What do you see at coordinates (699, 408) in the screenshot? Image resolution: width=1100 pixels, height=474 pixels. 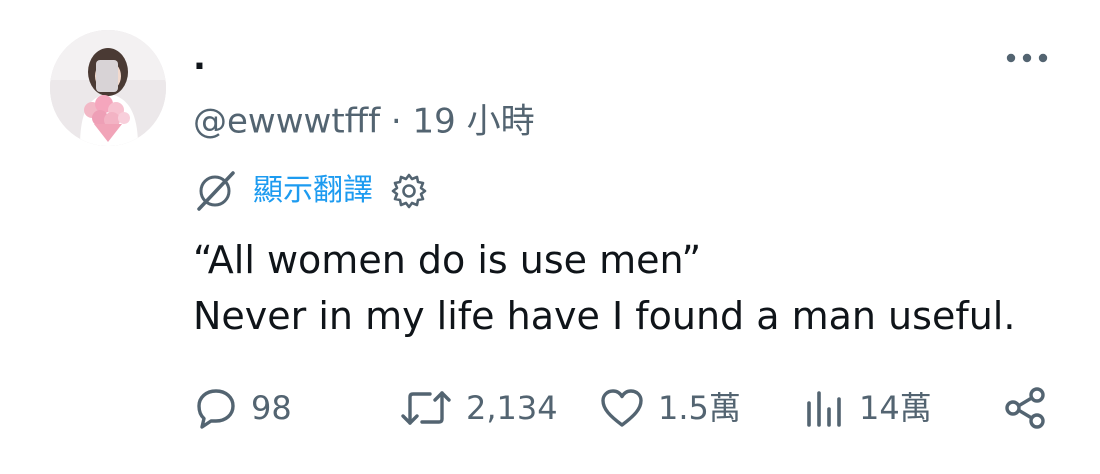 I see `like-count: 1.5萬` at bounding box center [699, 408].